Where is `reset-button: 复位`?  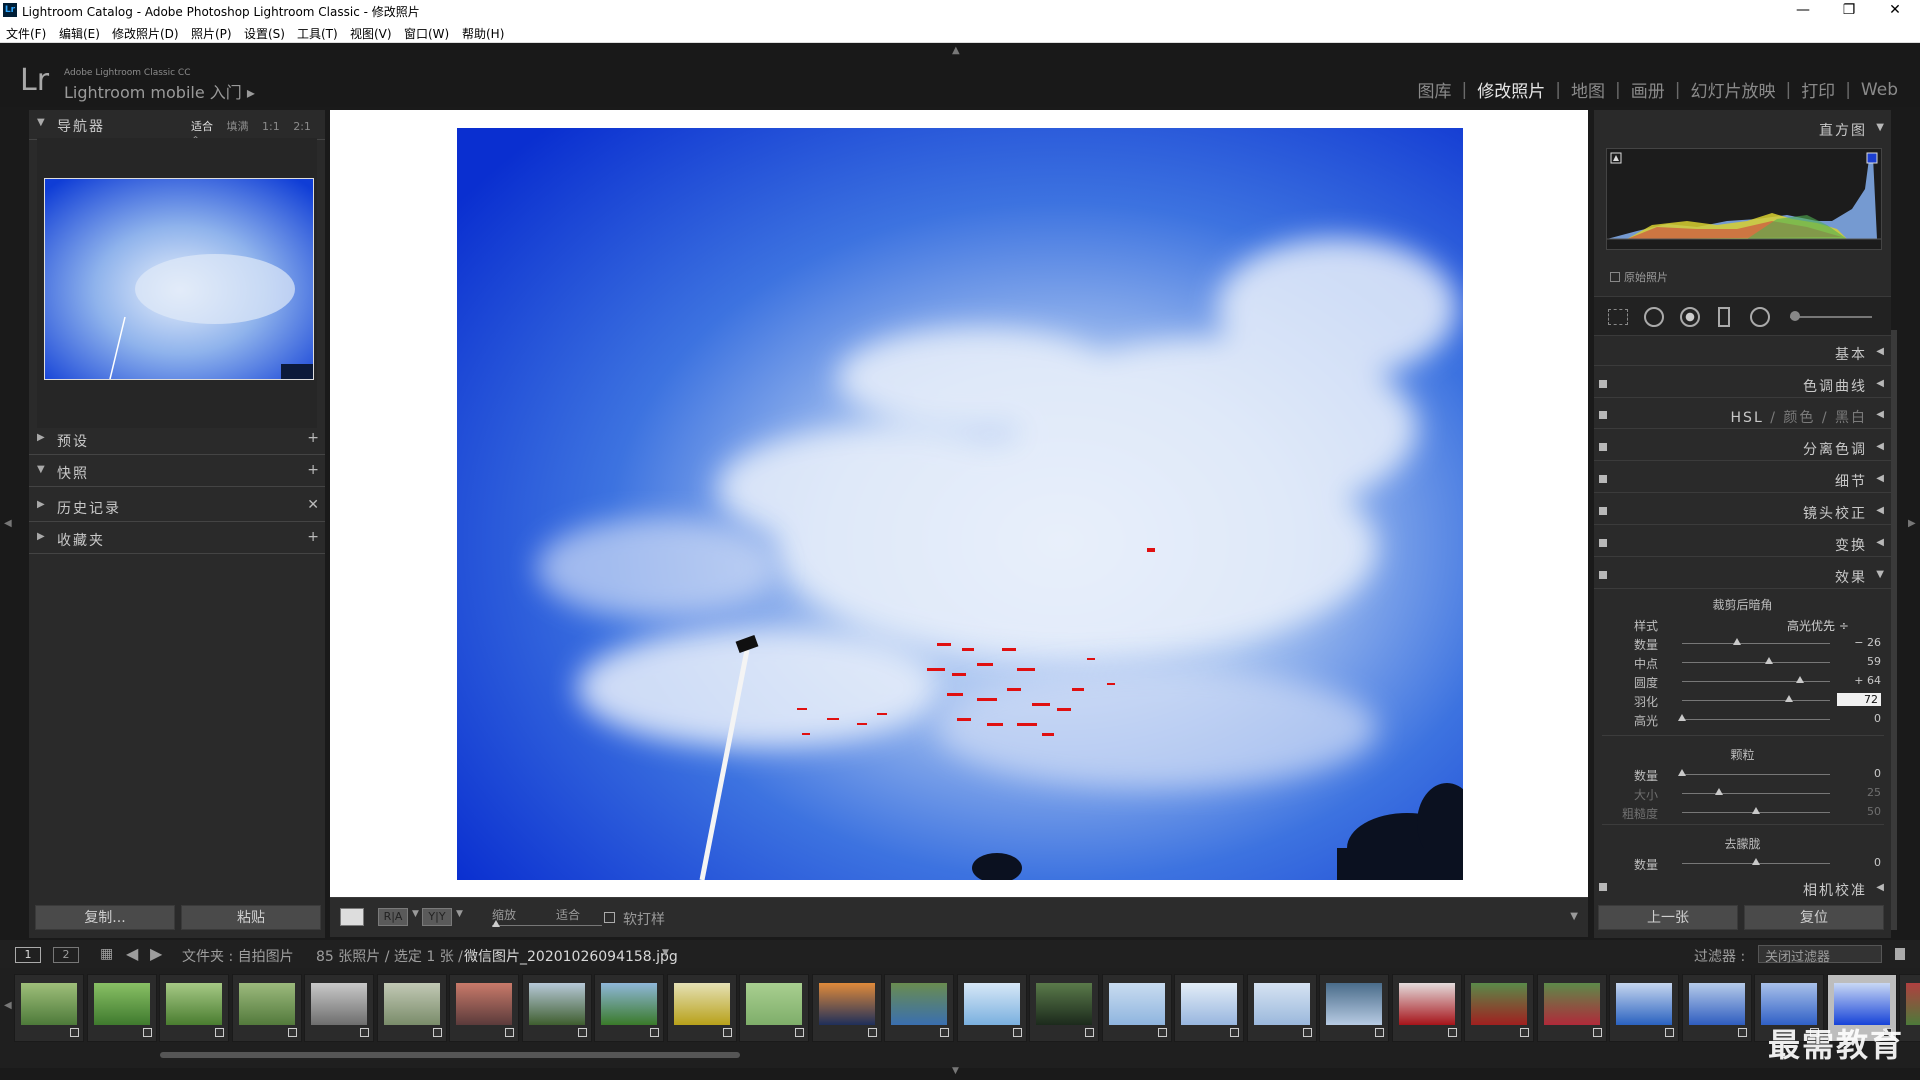 reset-button: 复位 is located at coordinates (1814, 917).